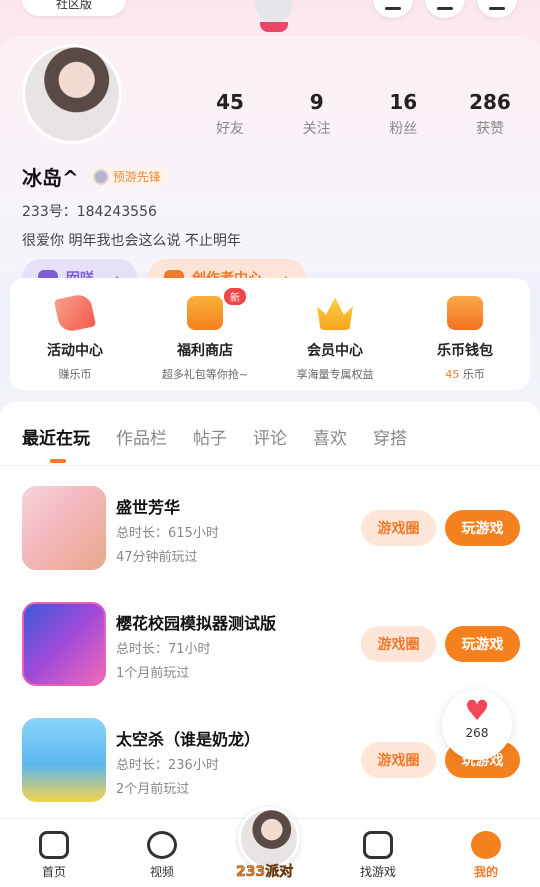 Image resolution: width=540 pixels, height=887 pixels. I want to click on stat-friends-count: 45, so click(230, 102).